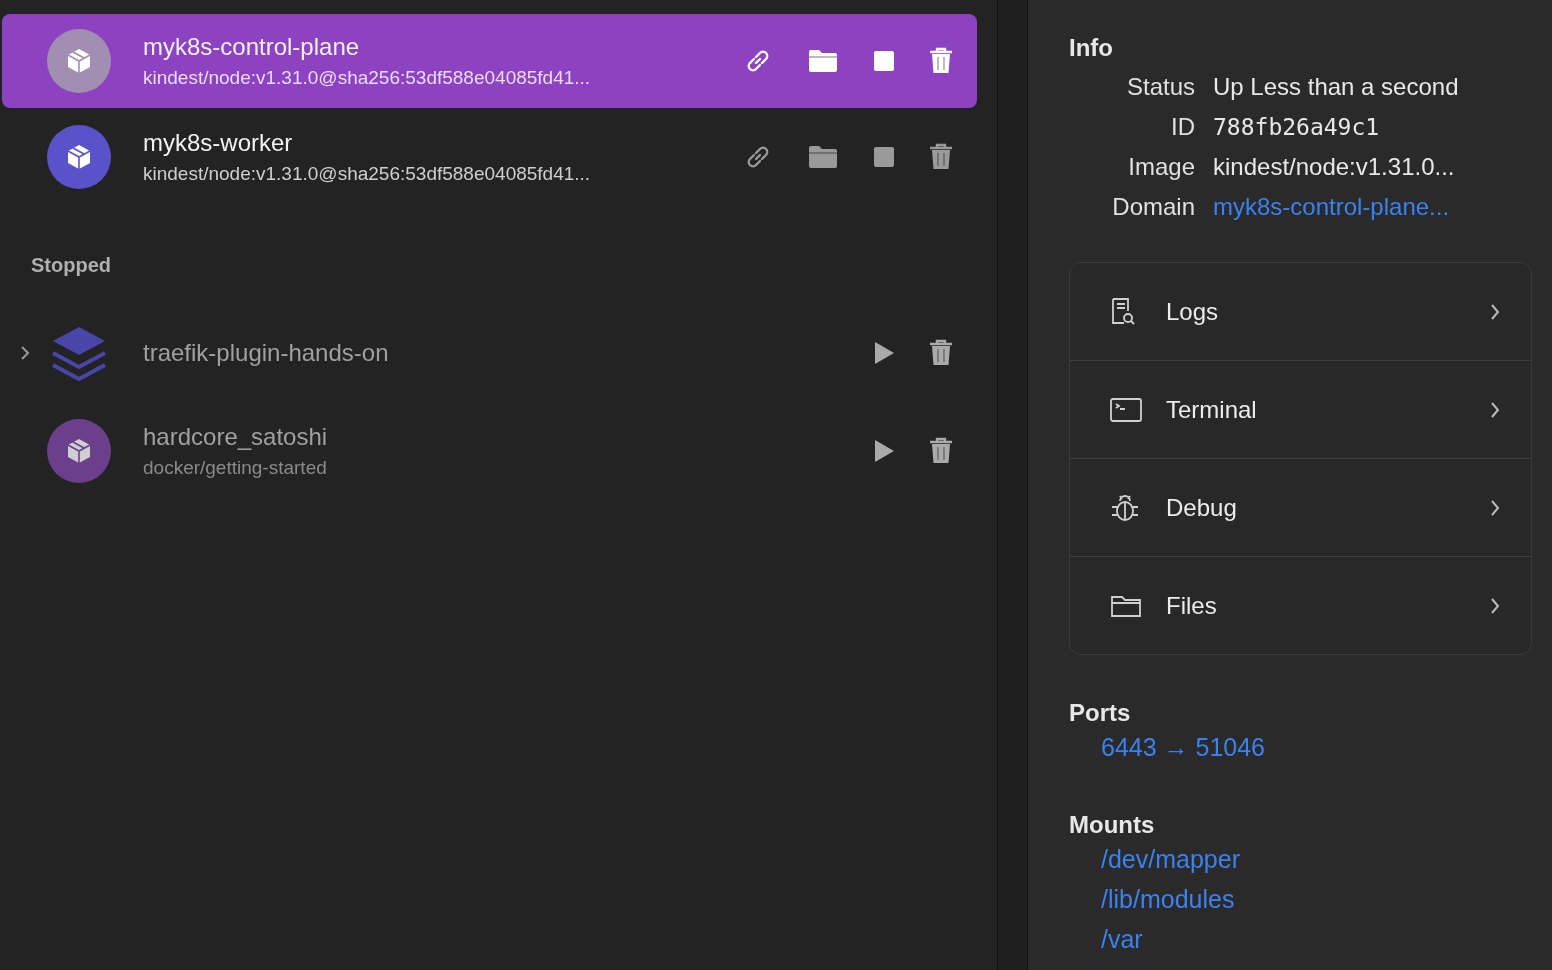 The width and height of the screenshot is (1552, 970). Describe the element at coordinates (24, 353) in the screenshot. I see `chevron-icon` at that location.